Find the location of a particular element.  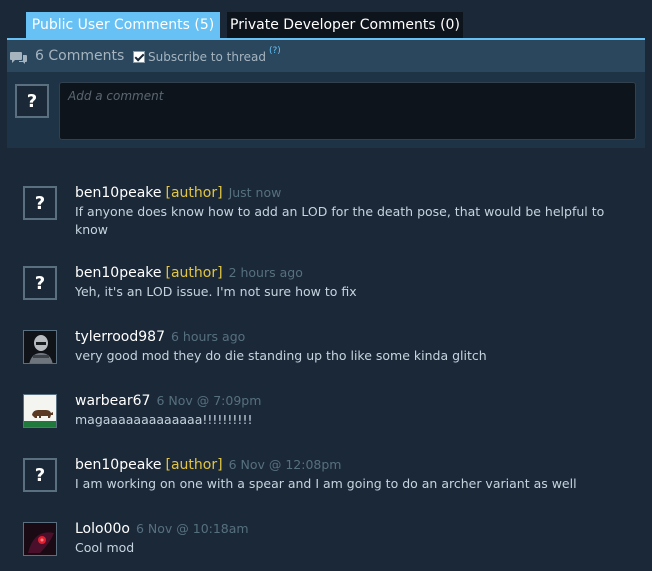

bear-flag-avatar-icon is located at coordinates (40, 411).